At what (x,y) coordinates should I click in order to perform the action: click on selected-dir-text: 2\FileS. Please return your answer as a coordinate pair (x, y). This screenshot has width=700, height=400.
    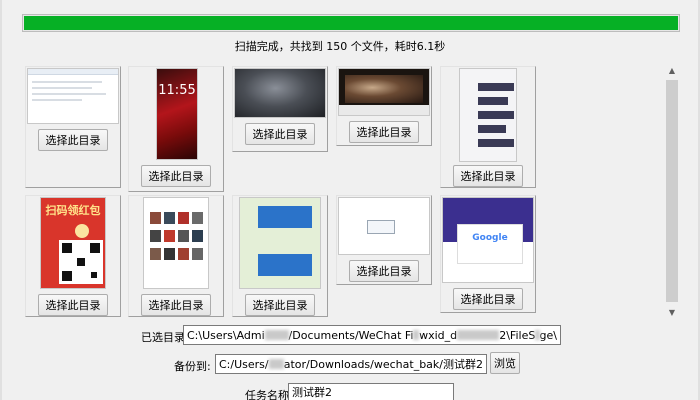
    Looking at the image, I should click on (517, 335).